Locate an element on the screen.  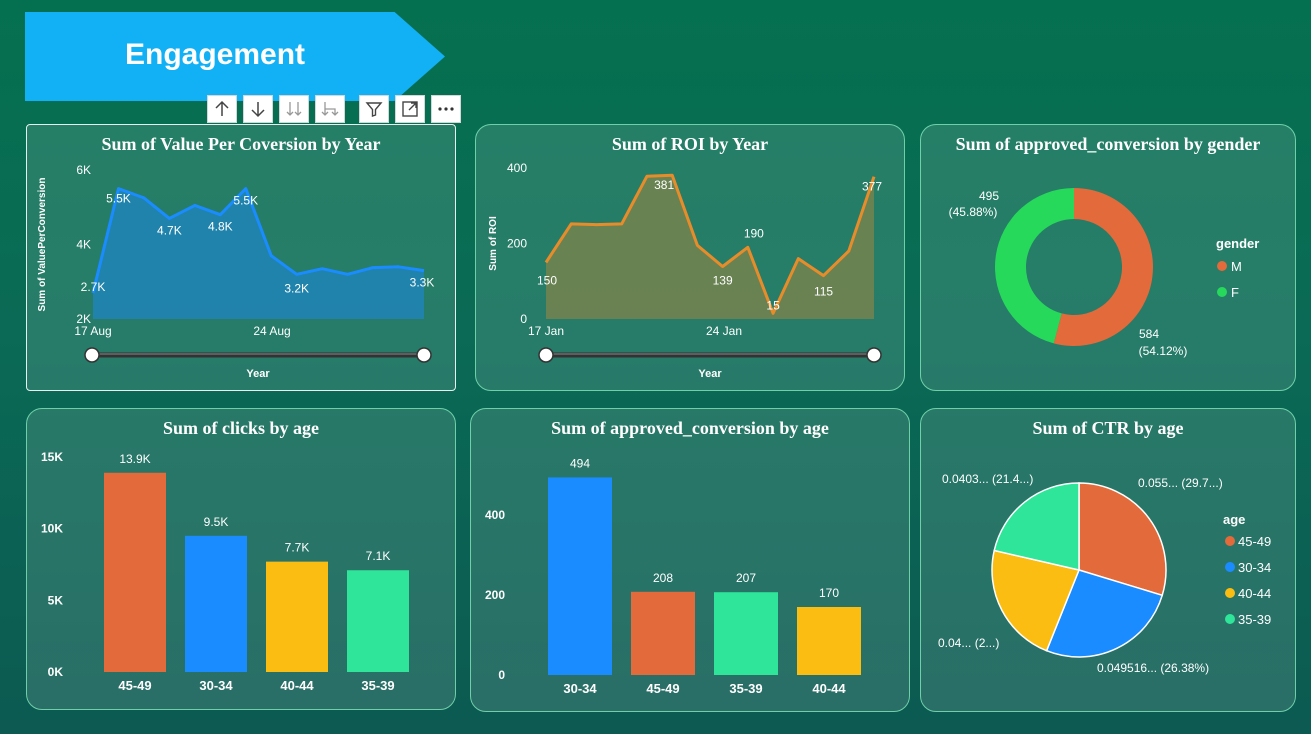
slice-value-label: 495 is located at coordinates (989, 196).